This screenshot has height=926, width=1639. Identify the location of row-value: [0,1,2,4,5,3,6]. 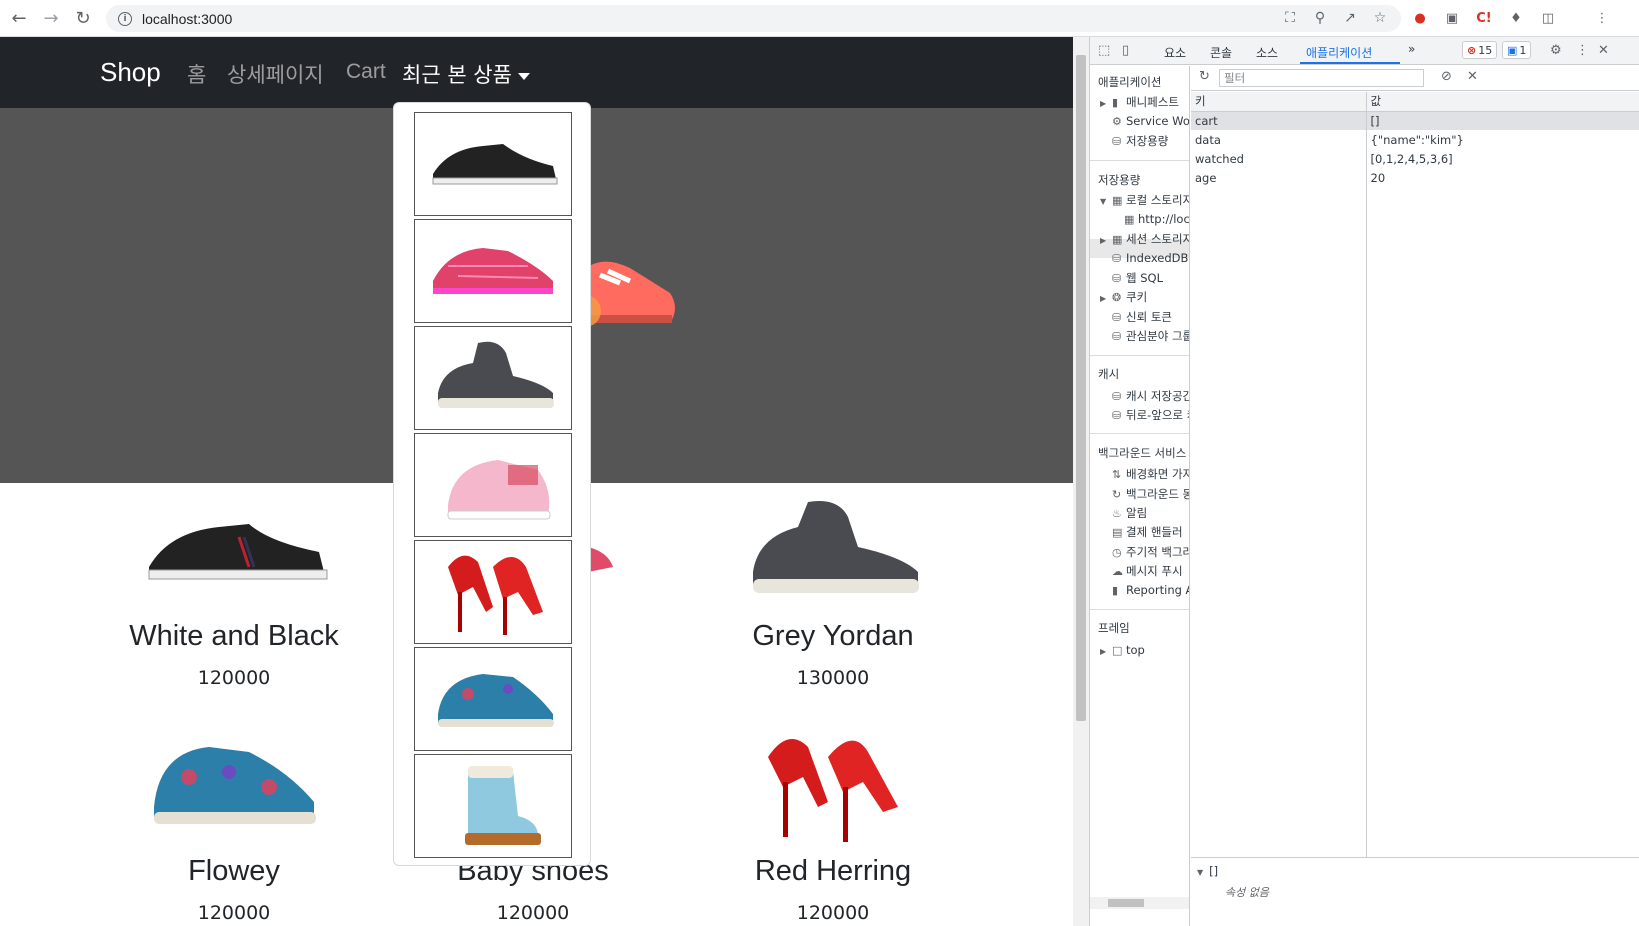
(1502, 158).